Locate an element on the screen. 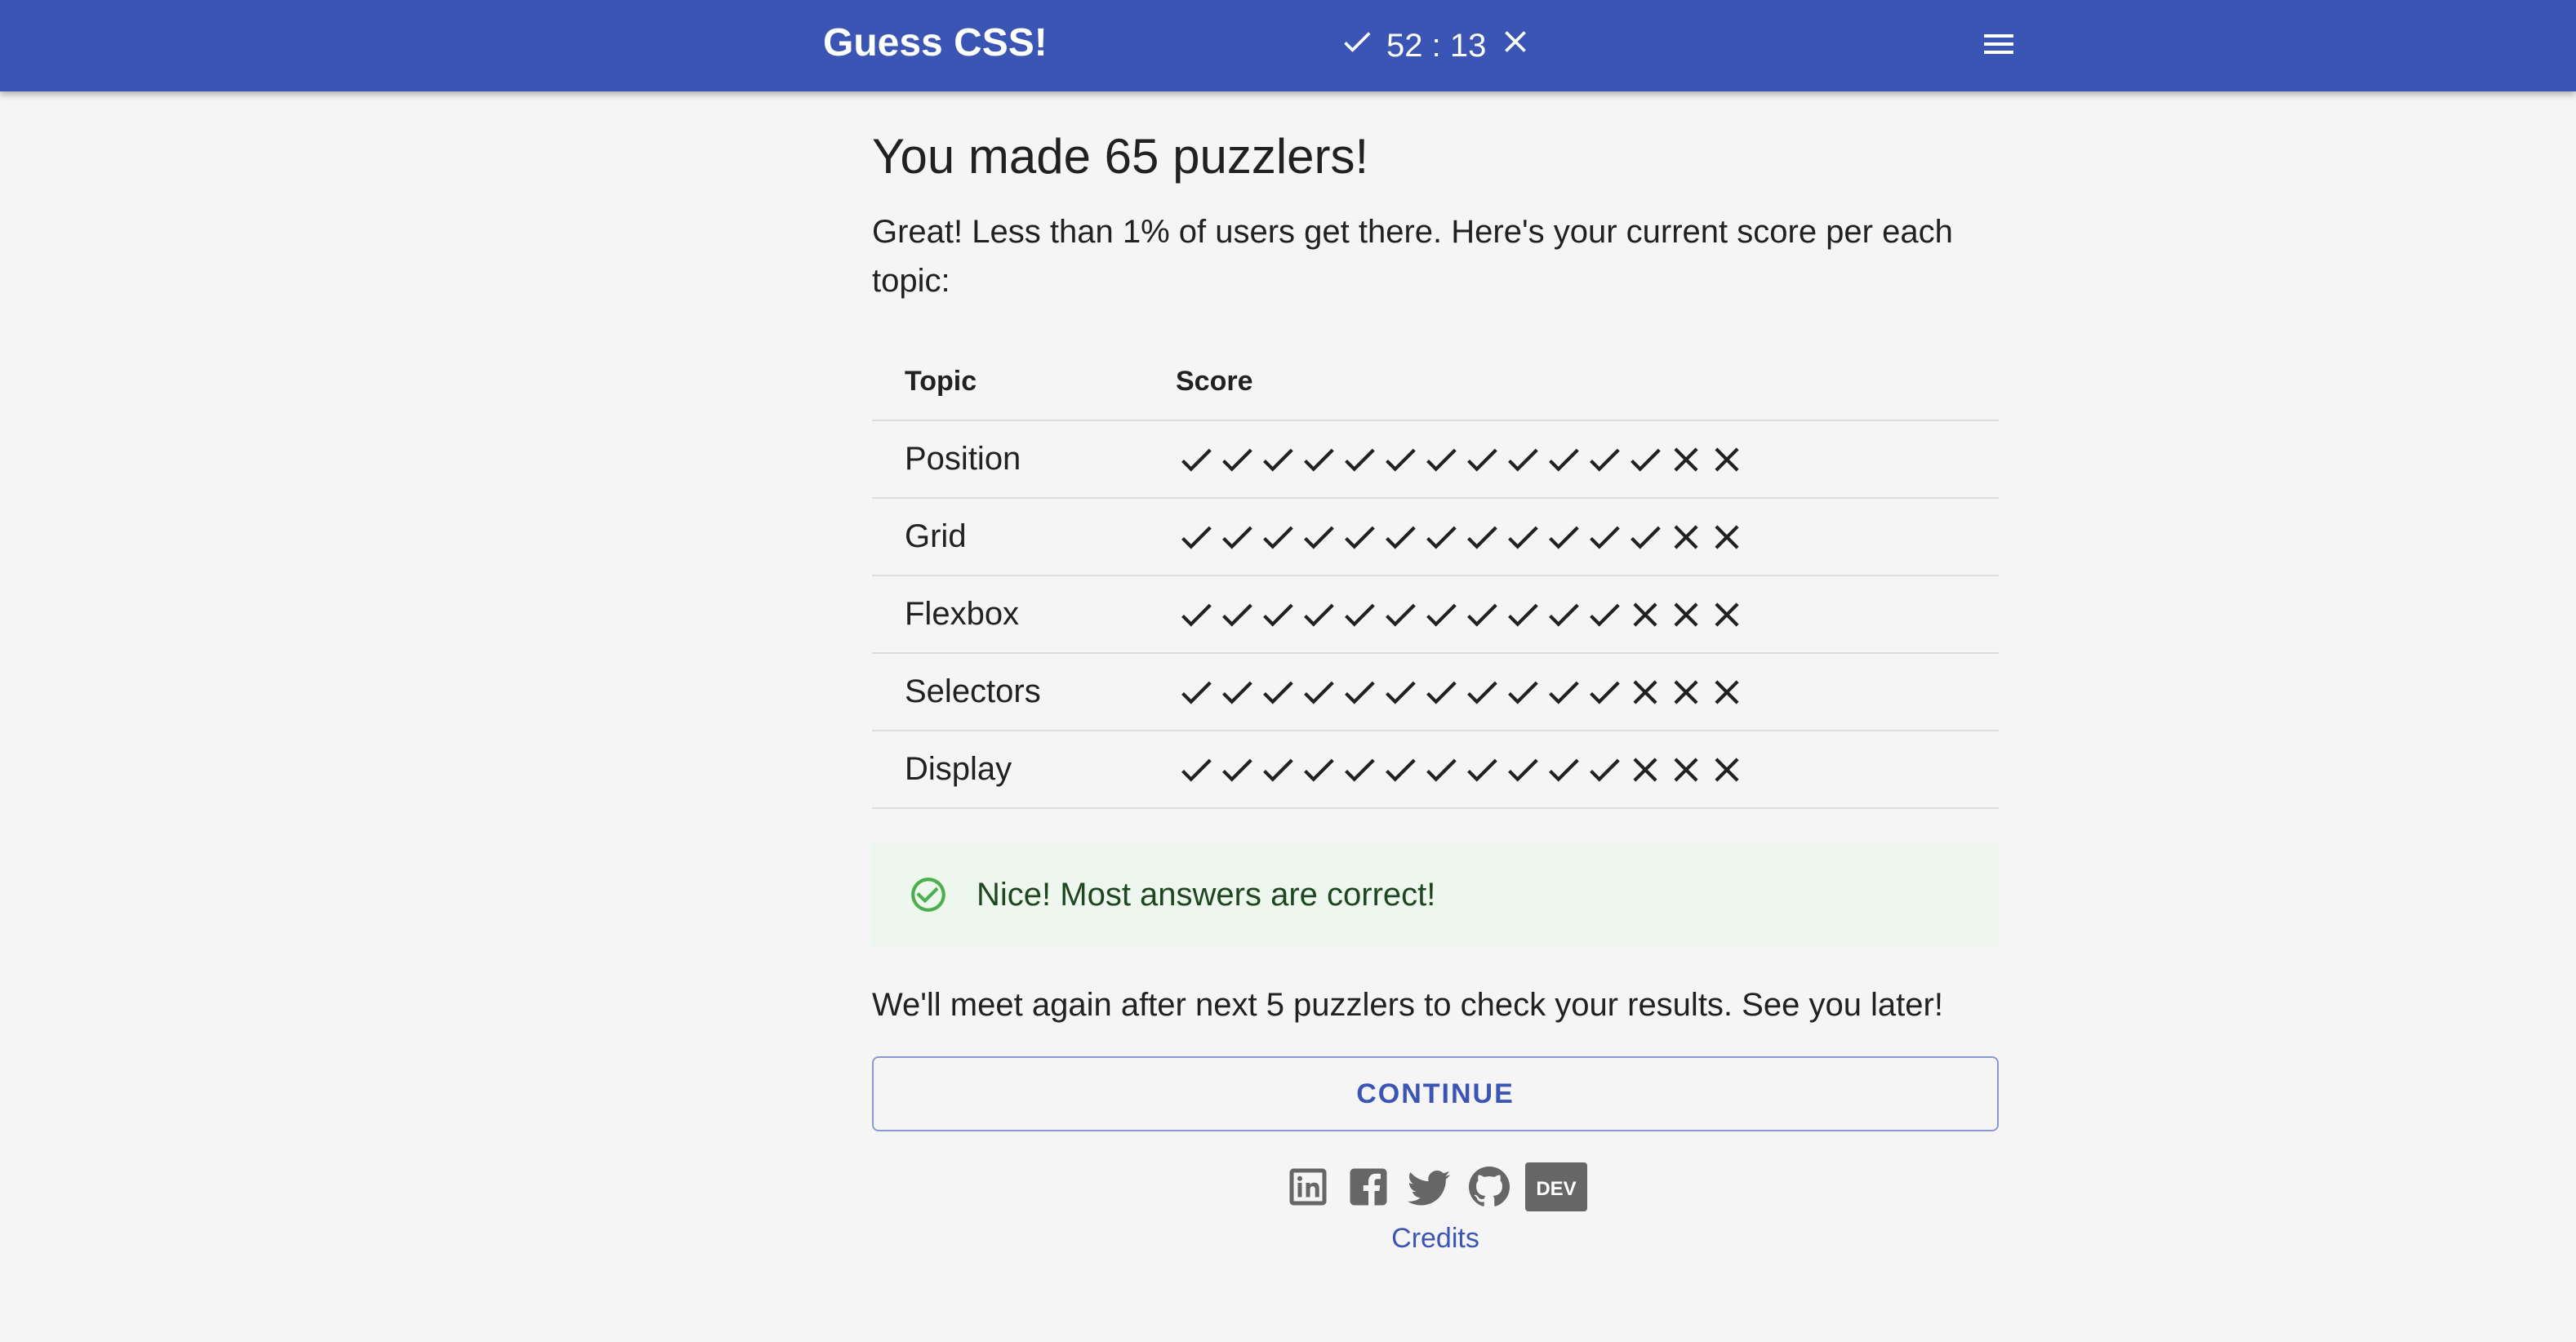 The image size is (2576, 1342). score-counter: 52 : 13 is located at coordinates (1436, 45).